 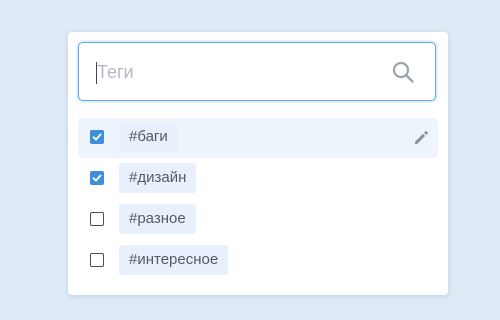 I want to click on tag-row-bugs: #баги, so click(x=258, y=138).